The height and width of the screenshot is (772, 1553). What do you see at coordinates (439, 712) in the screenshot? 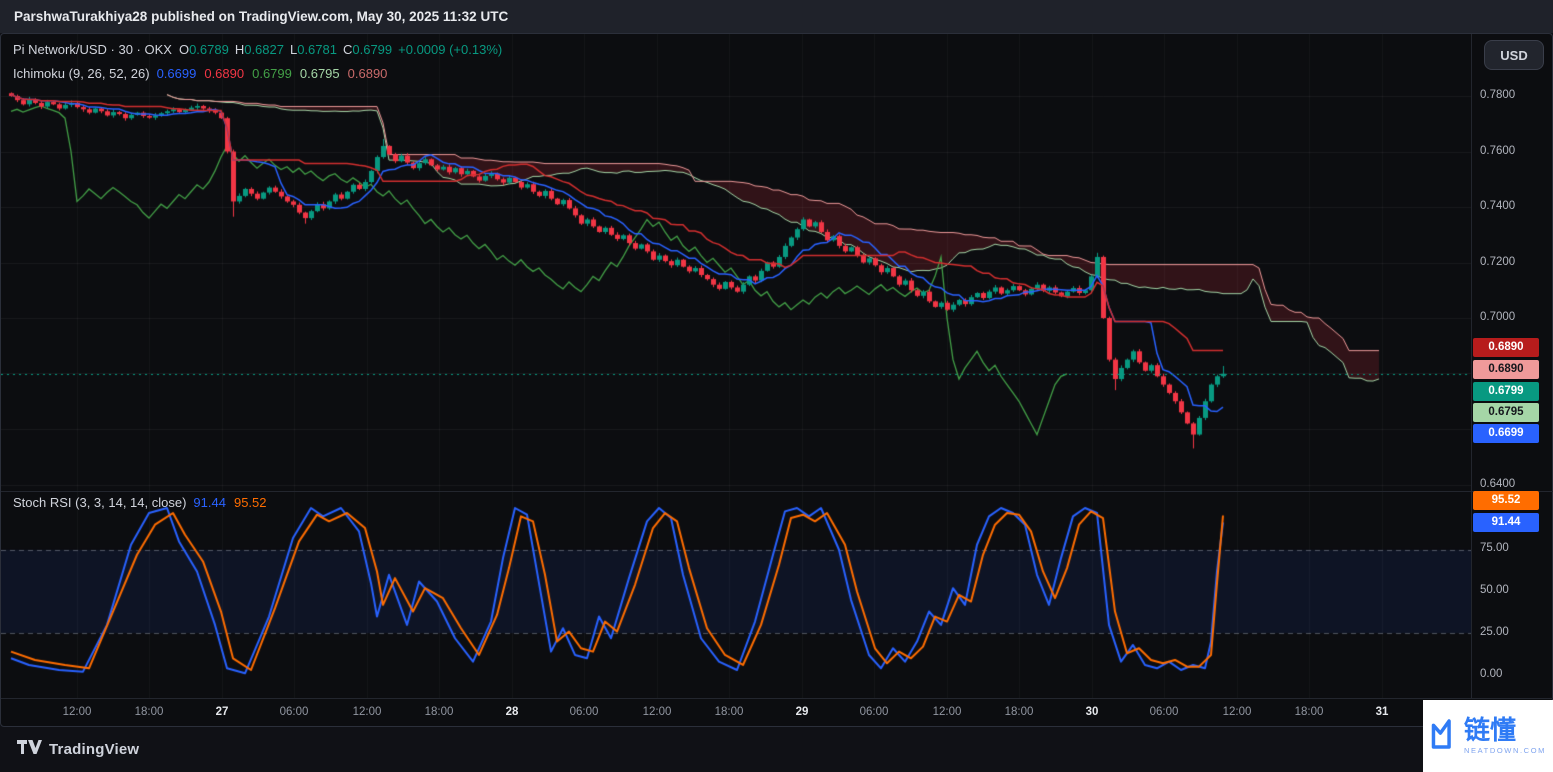
I see `time-tick-5: 18:00` at bounding box center [439, 712].